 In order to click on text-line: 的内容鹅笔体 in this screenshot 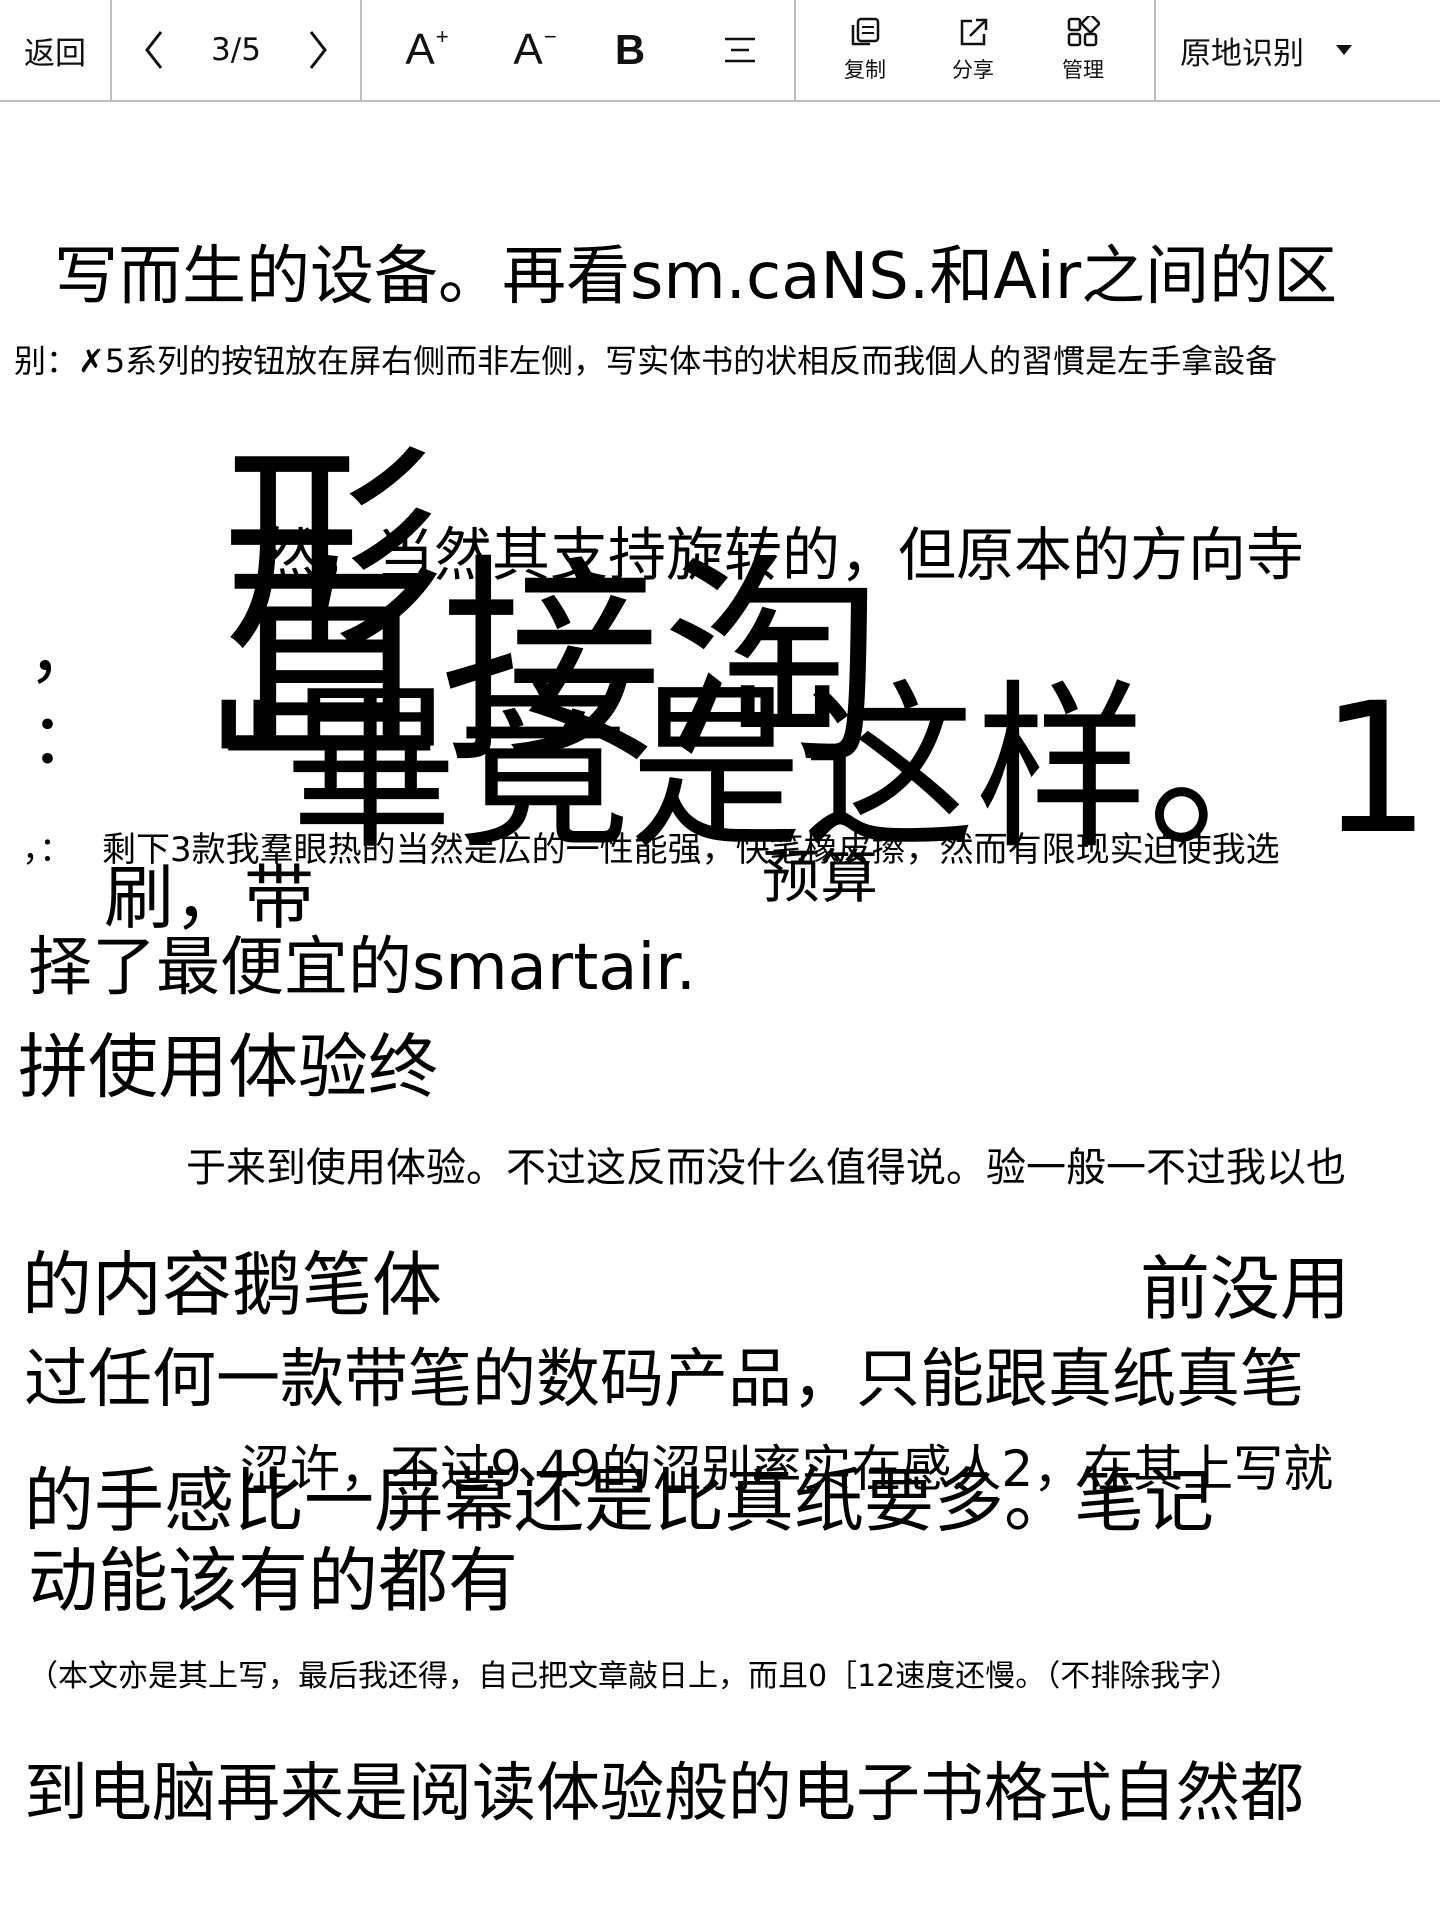, I will do `click(232, 1285)`.